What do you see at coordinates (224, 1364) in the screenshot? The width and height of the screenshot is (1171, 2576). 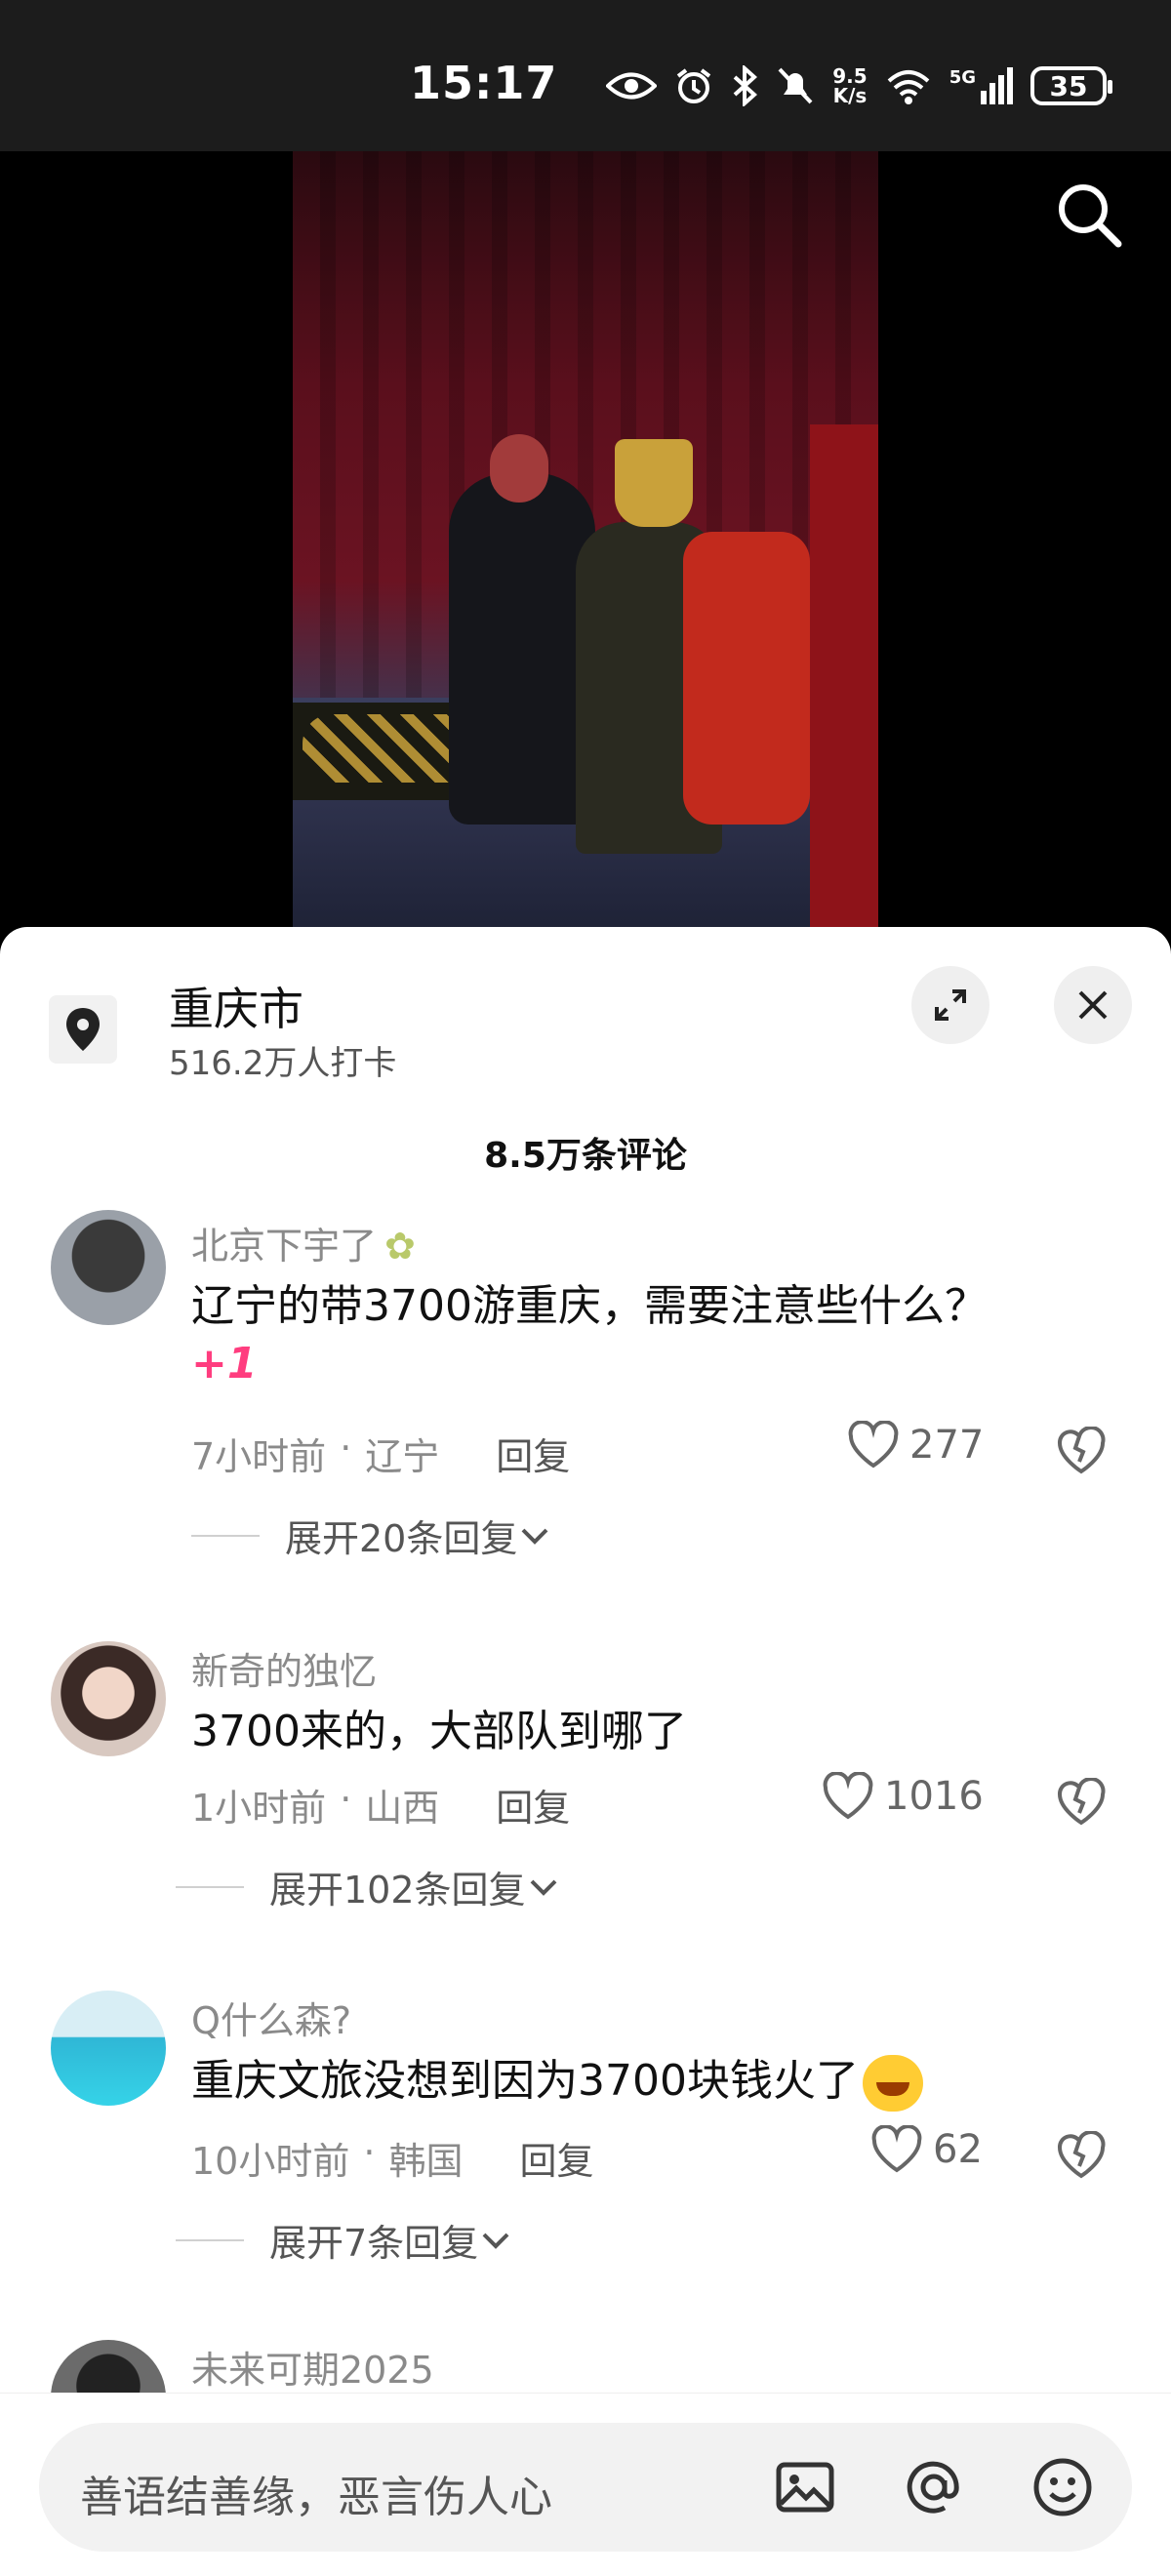 I see `plus-one-sticker: +1` at bounding box center [224, 1364].